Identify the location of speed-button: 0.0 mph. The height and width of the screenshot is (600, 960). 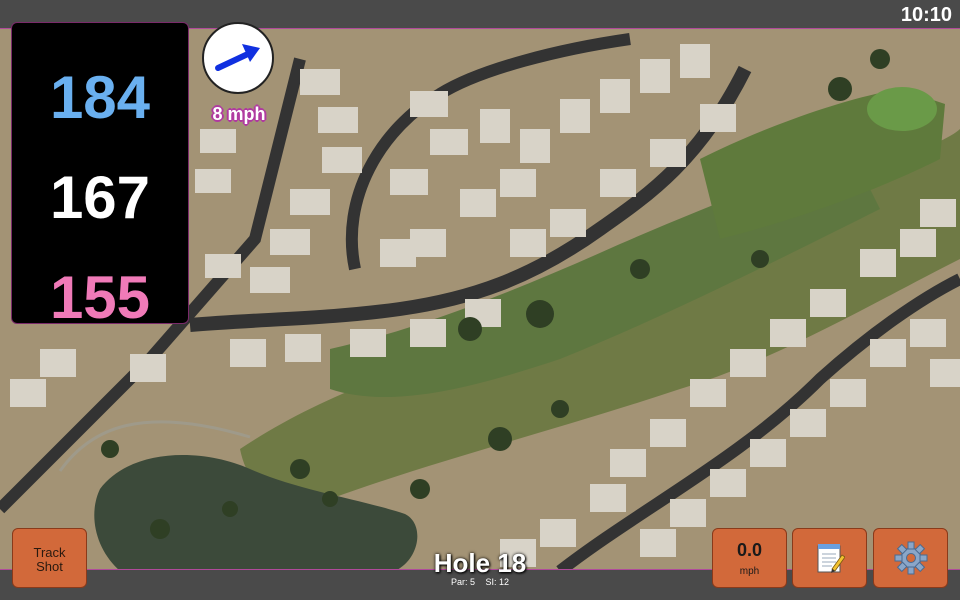
(749, 558).